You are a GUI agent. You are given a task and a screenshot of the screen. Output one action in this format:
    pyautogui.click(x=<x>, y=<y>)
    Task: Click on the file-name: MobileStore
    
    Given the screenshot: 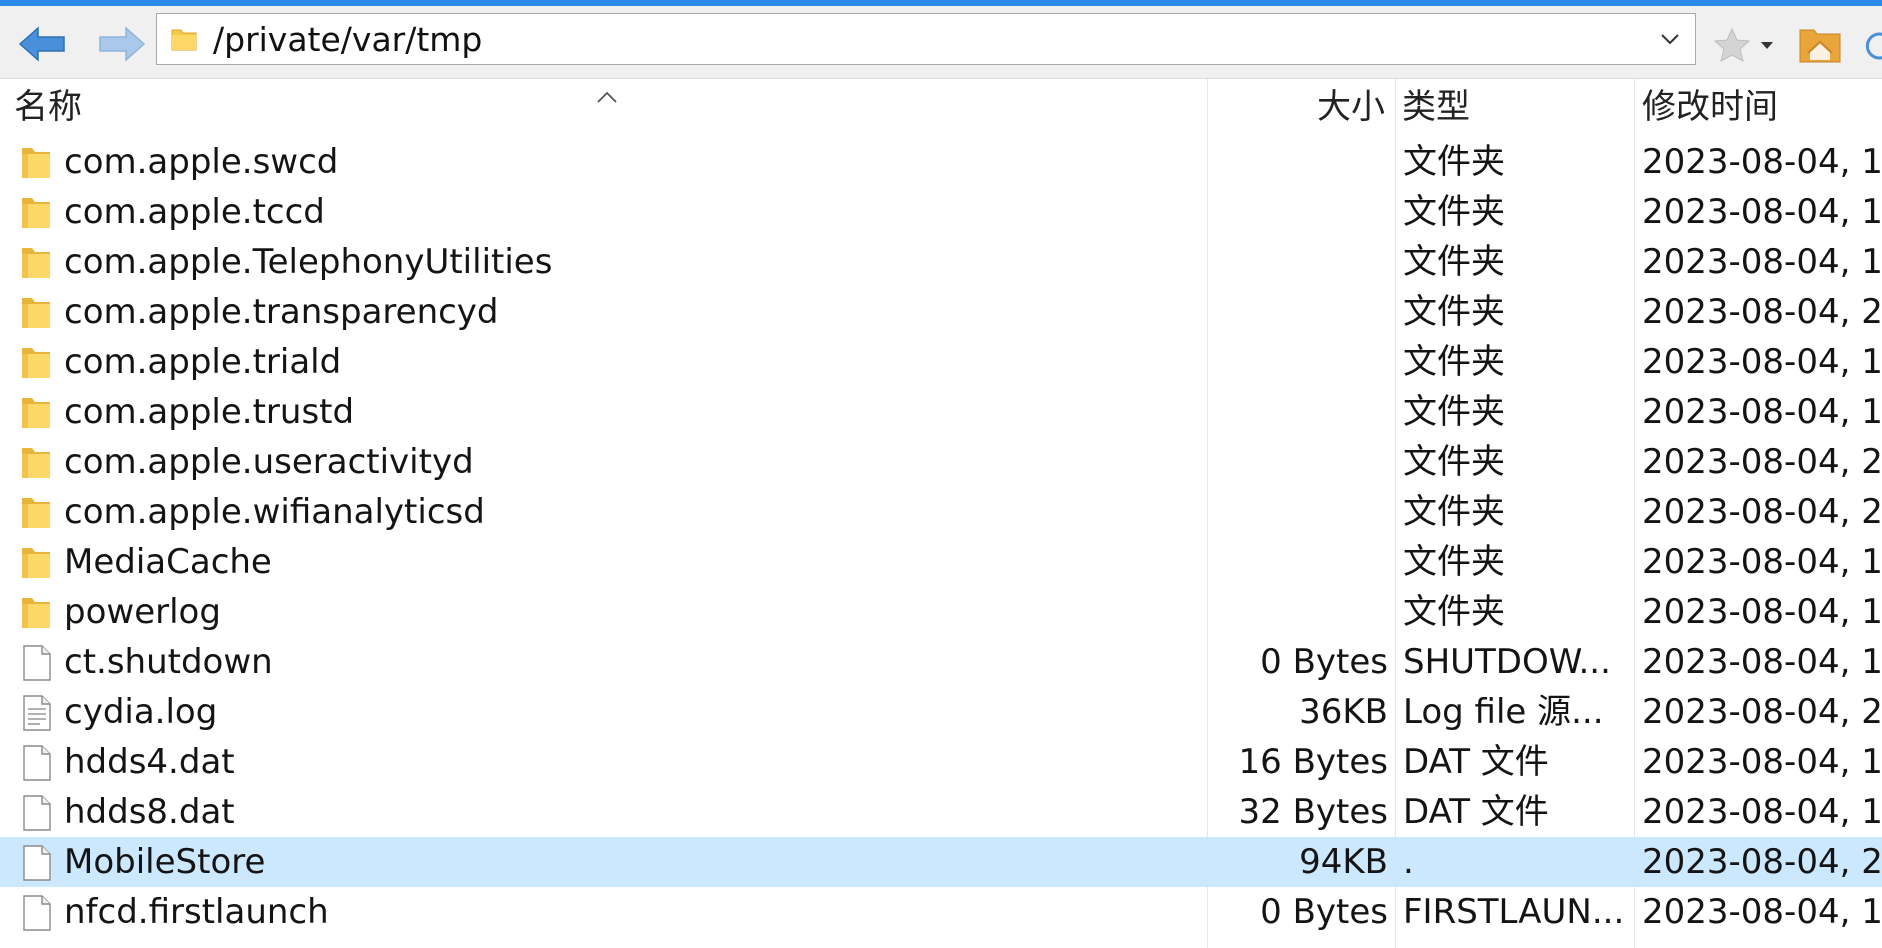 What is the action you would take?
    pyautogui.click(x=165, y=862)
    